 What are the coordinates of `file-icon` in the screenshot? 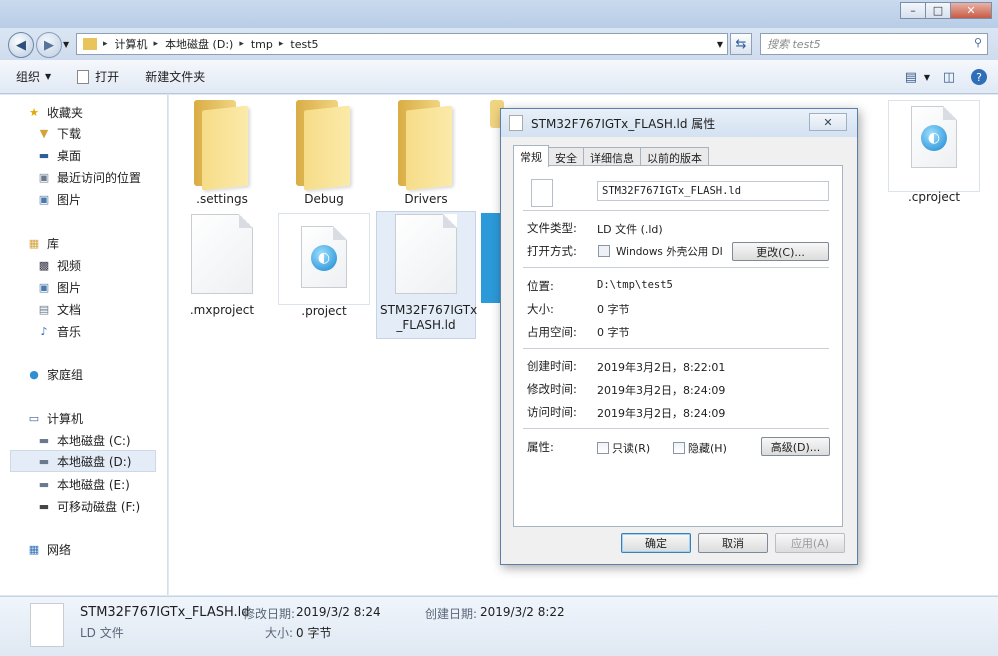 It's located at (516, 123).